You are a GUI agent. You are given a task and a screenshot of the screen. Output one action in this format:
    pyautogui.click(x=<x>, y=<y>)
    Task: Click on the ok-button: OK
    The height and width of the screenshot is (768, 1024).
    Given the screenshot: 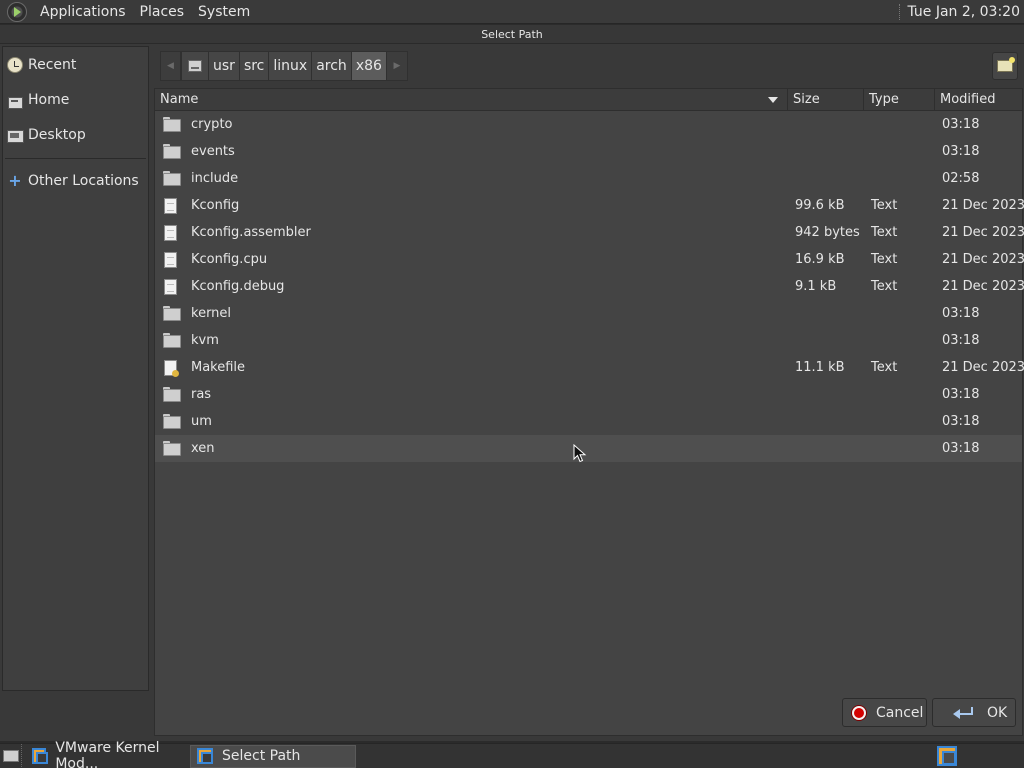 What is the action you would take?
    pyautogui.click(x=974, y=712)
    